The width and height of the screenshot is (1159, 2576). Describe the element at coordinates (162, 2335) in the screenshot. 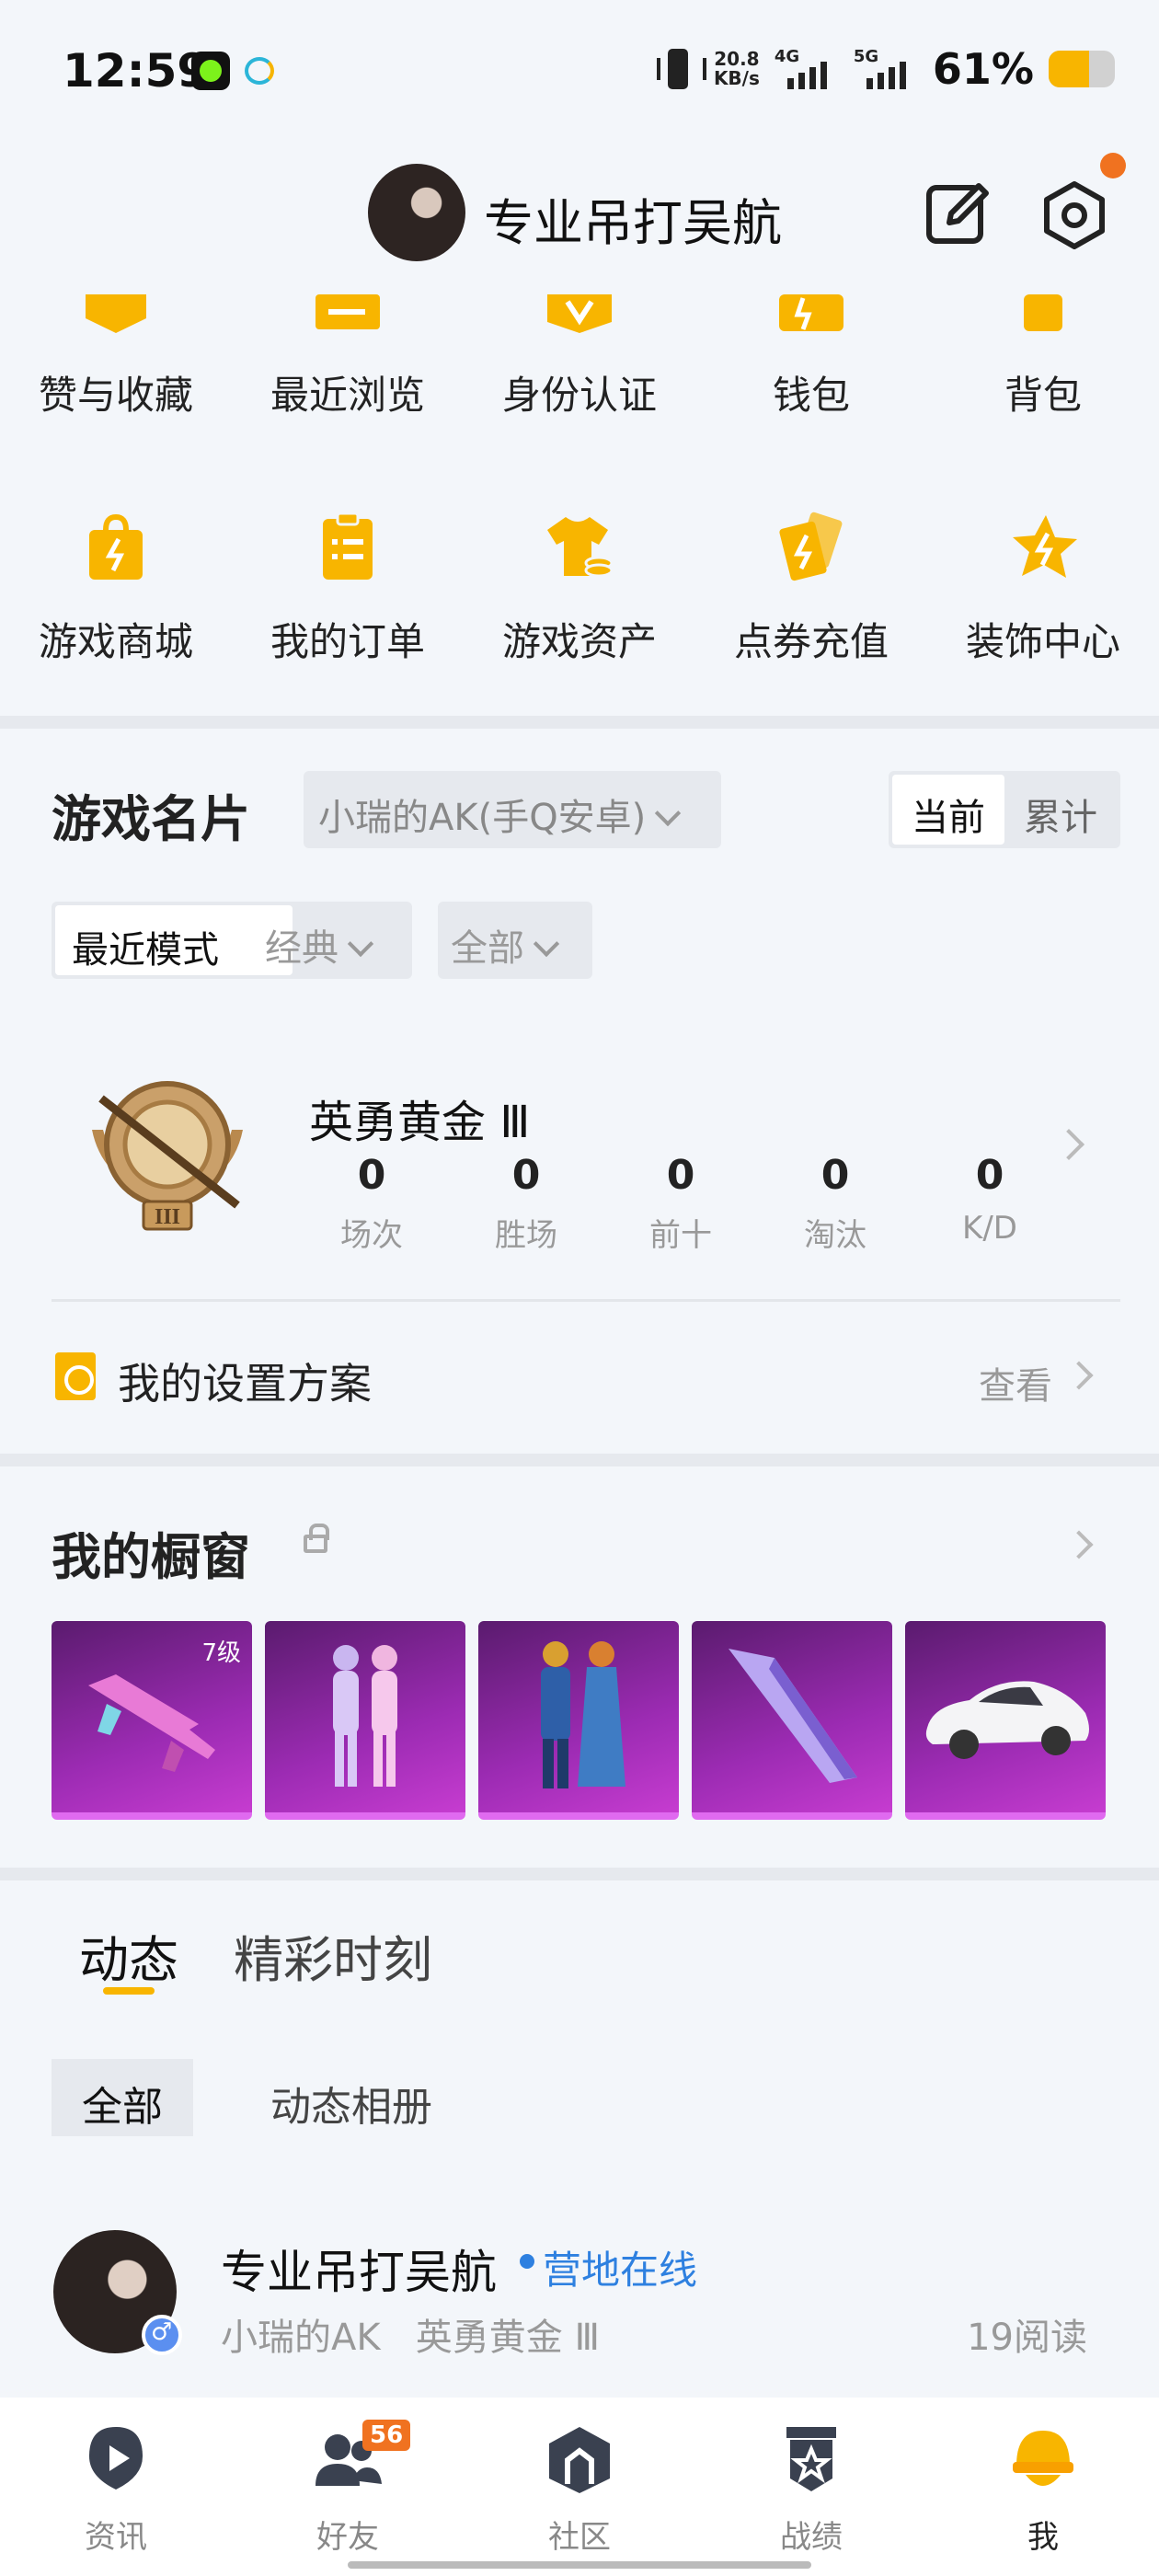

I see `male-icon` at that location.